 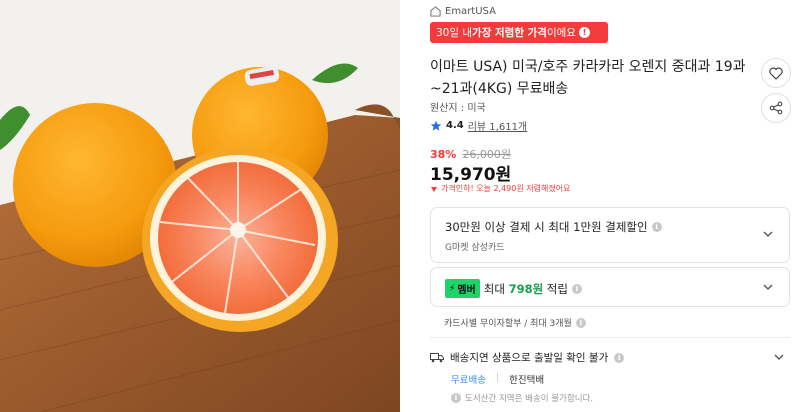 What do you see at coordinates (497, 125) in the screenshot?
I see `review-link: 리뷰 1,611개` at bounding box center [497, 125].